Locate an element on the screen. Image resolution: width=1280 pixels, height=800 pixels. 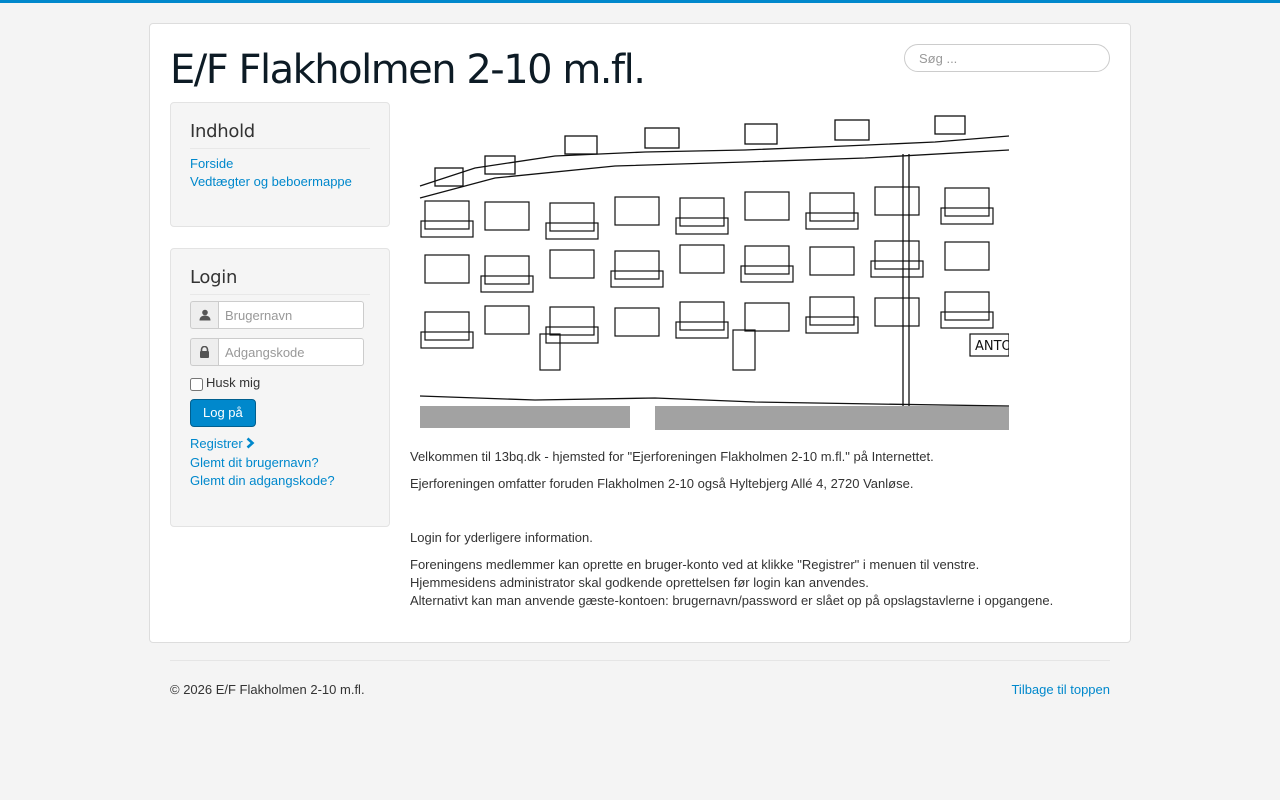
login-module: Login Husk mig Log på is located at coordinates (280, 387).